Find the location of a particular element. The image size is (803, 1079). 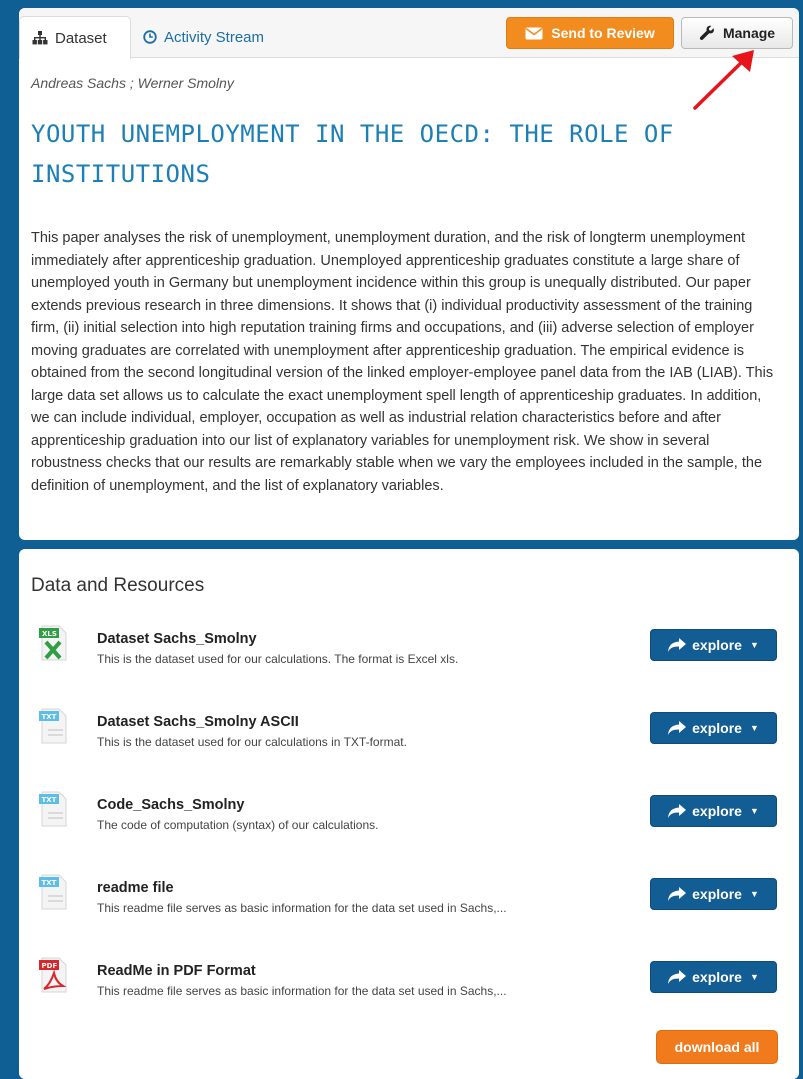

resource-title: Dataset Sachs_Smolny is located at coordinates (177, 639).